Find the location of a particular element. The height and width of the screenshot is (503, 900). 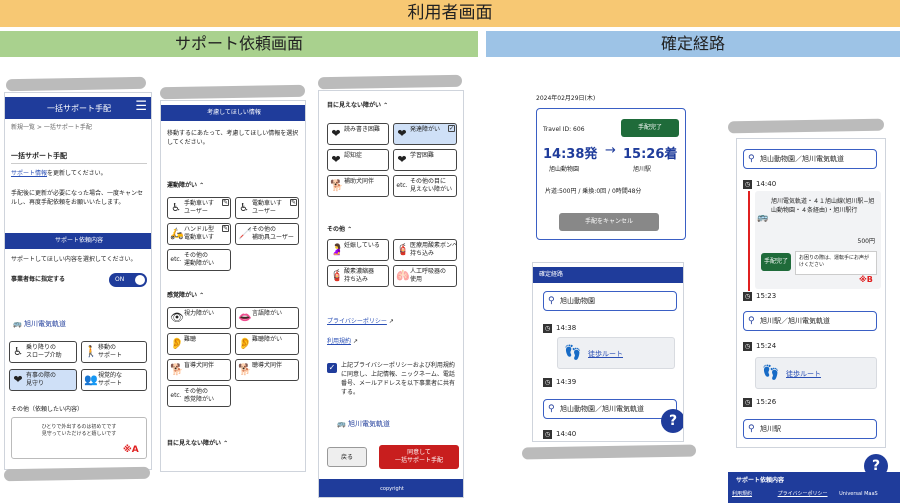

dog-icon: 🐕 is located at coordinates (337, 185).